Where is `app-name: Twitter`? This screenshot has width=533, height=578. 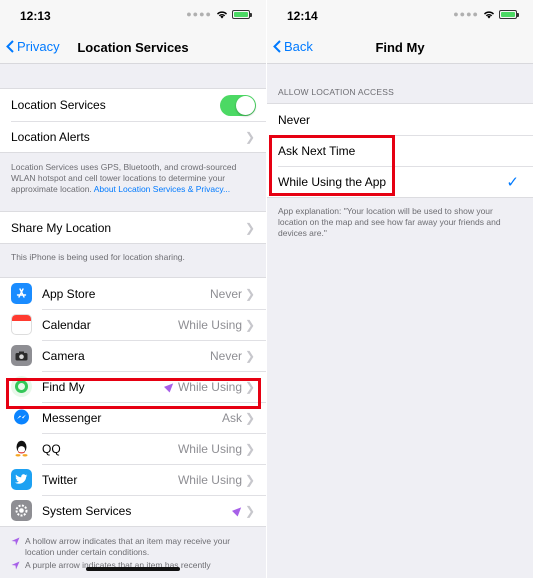
app-name: Twitter is located at coordinates (60, 479).